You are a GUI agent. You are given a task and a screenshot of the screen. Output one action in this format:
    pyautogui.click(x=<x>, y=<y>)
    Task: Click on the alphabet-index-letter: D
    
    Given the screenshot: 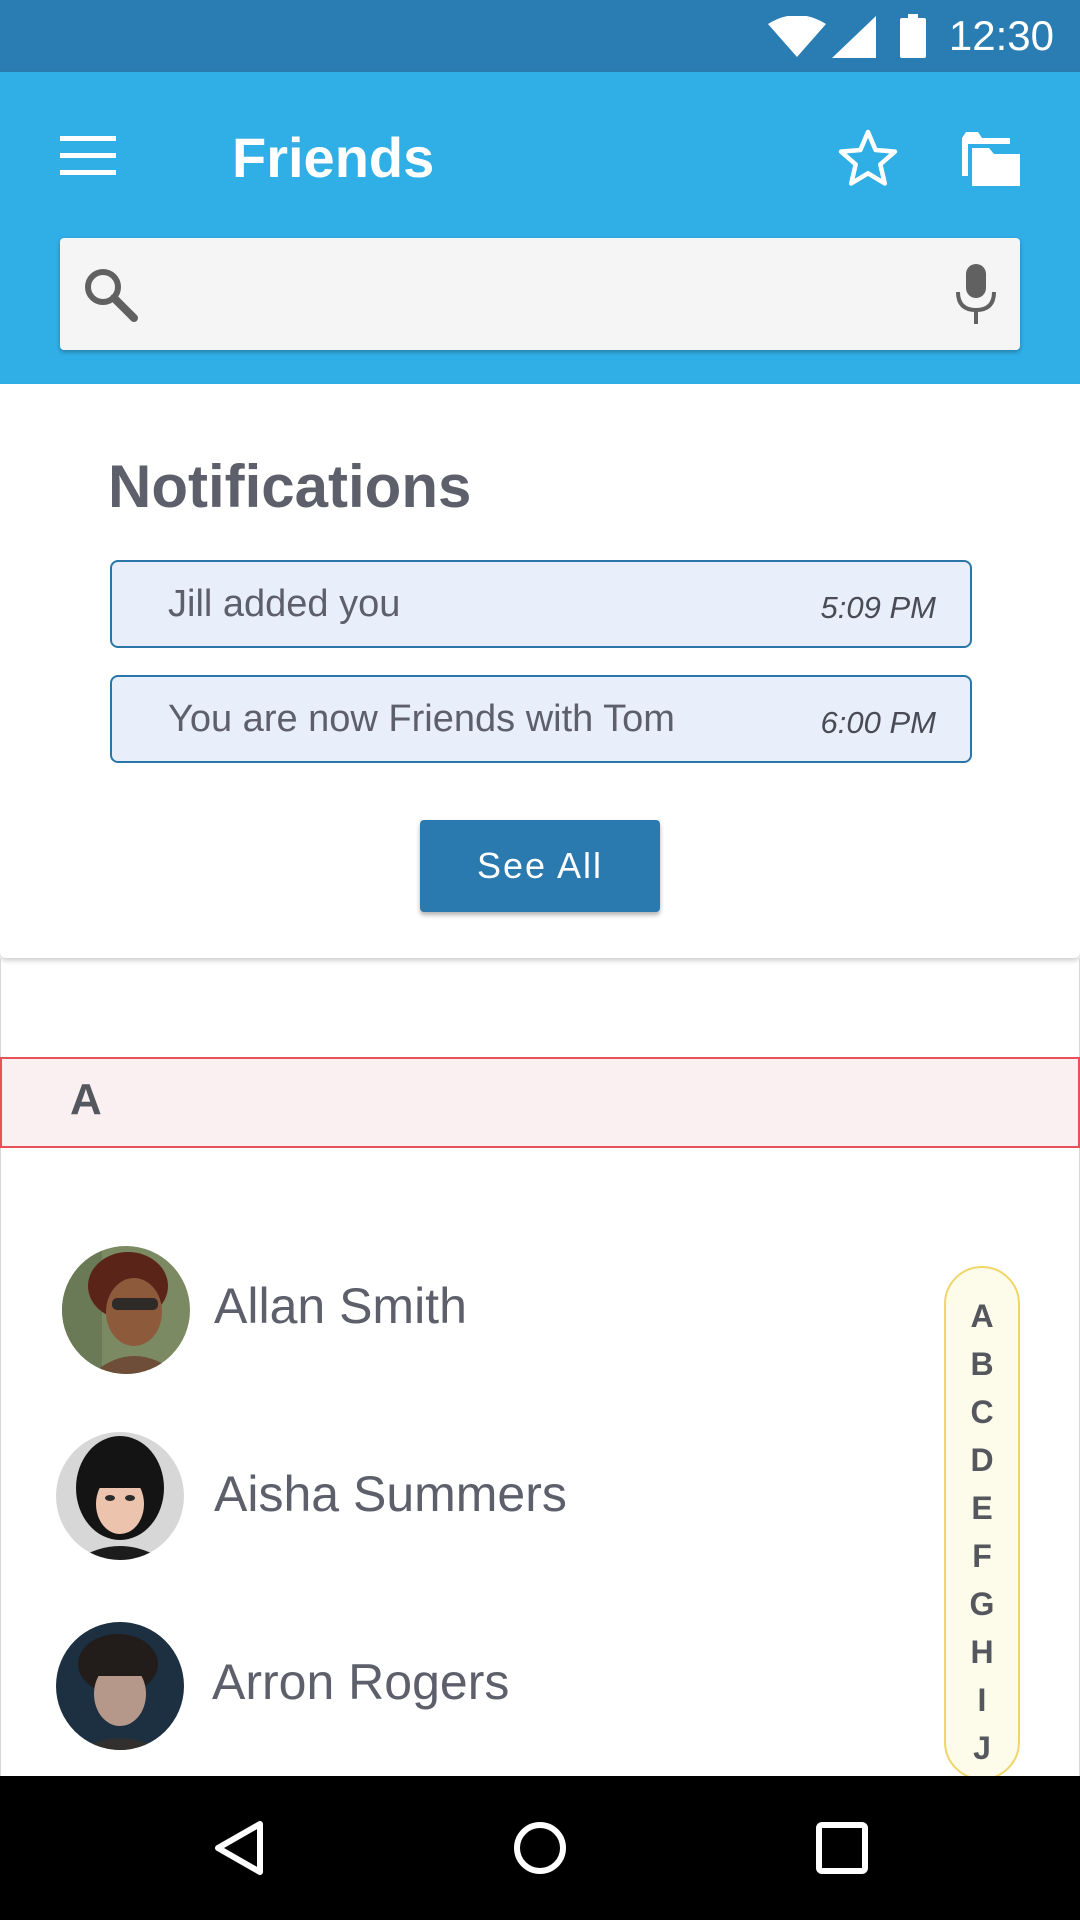 What is the action you would take?
    pyautogui.click(x=982, y=1460)
    